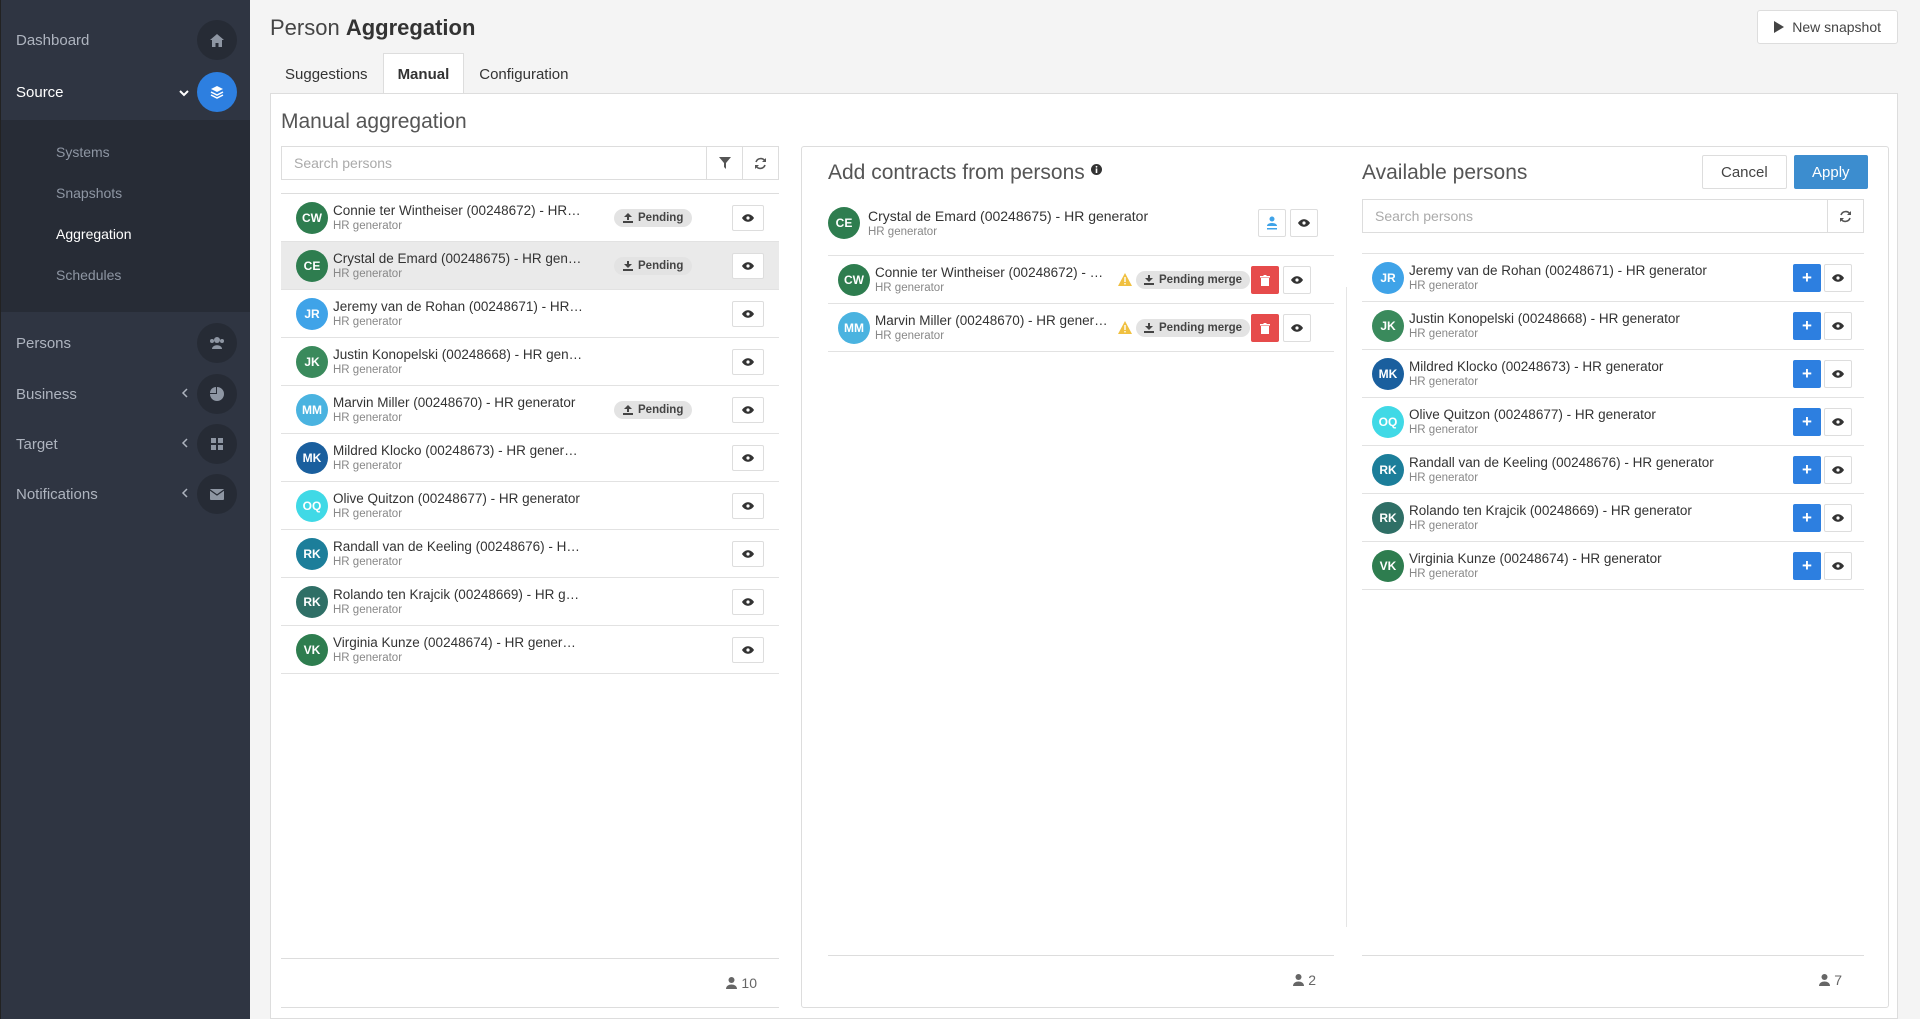 Image resolution: width=1920 pixels, height=1019 pixels. What do you see at coordinates (88, 275) in the screenshot?
I see `subnav-schedules: Schedules` at bounding box center [88, 275].